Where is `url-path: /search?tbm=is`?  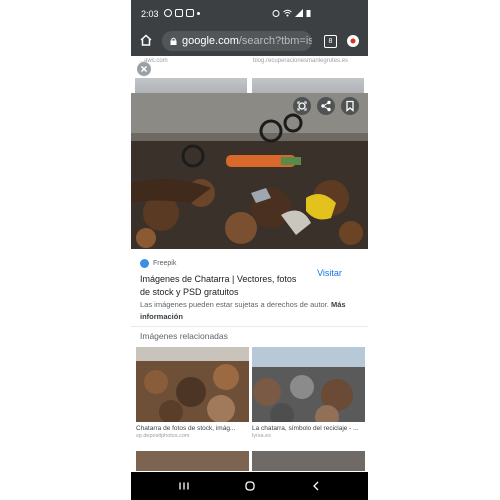 url-path: /search?tbm=is is located at coordinates (275, 41).